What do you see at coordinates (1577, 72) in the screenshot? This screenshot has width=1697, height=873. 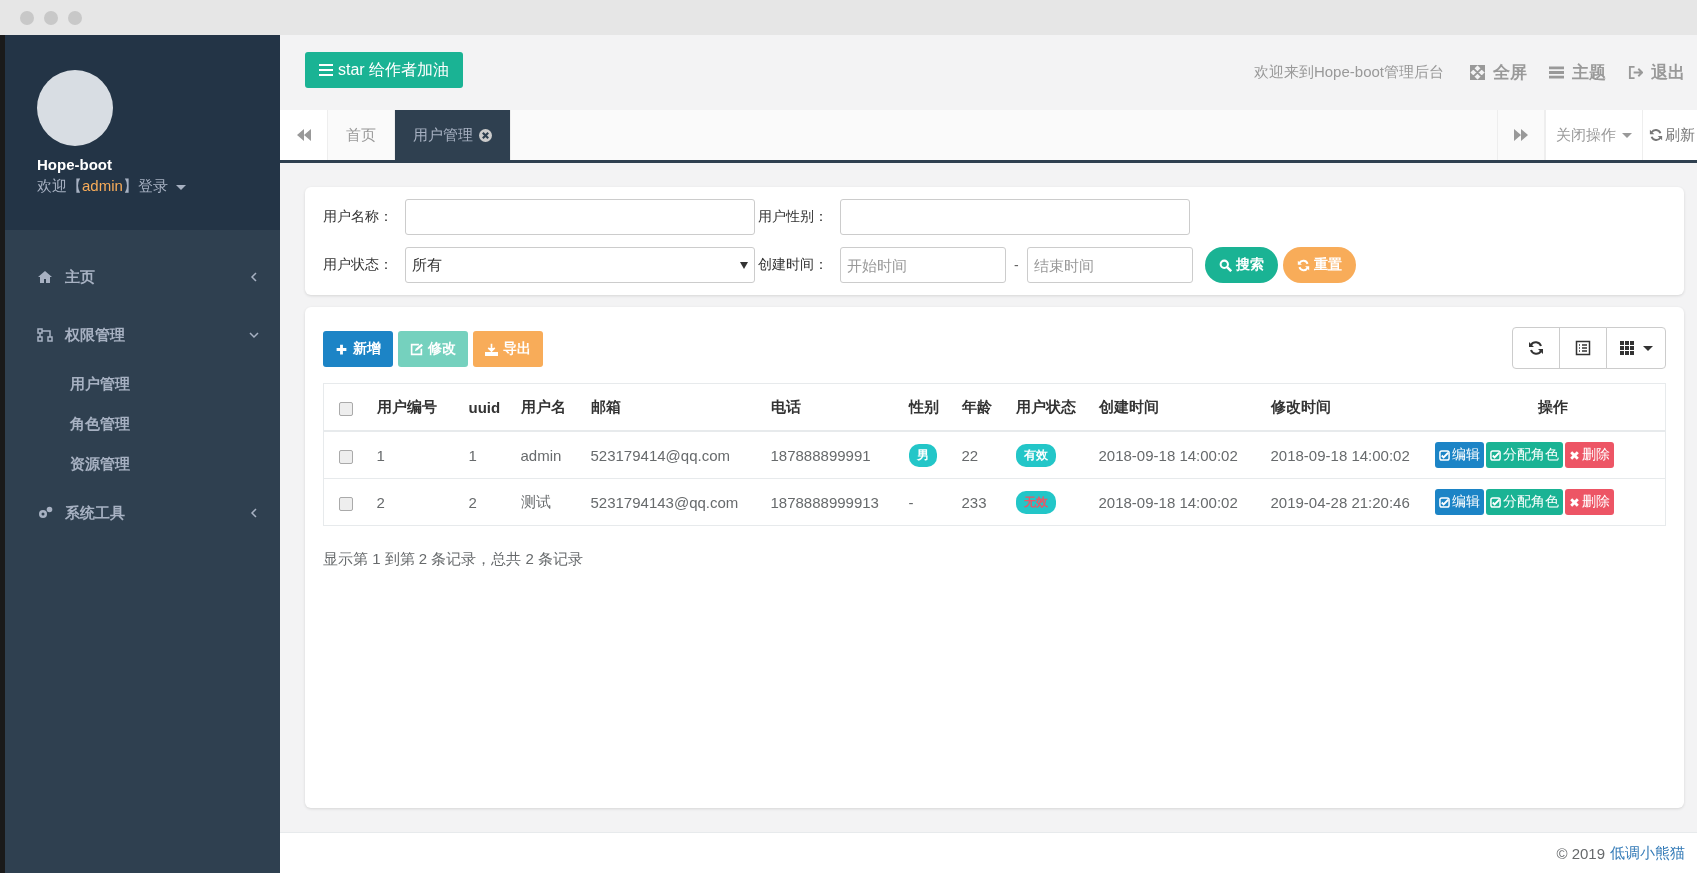 I see `header-action-link: 主题` at bounding box center [1577, 72].